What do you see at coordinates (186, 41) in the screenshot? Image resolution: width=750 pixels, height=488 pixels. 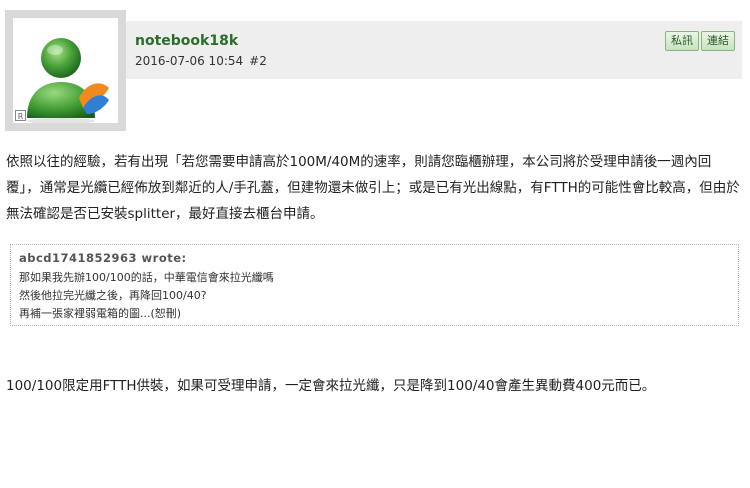 I see `username-link: notebook18k` at bounding box center [186, 41].